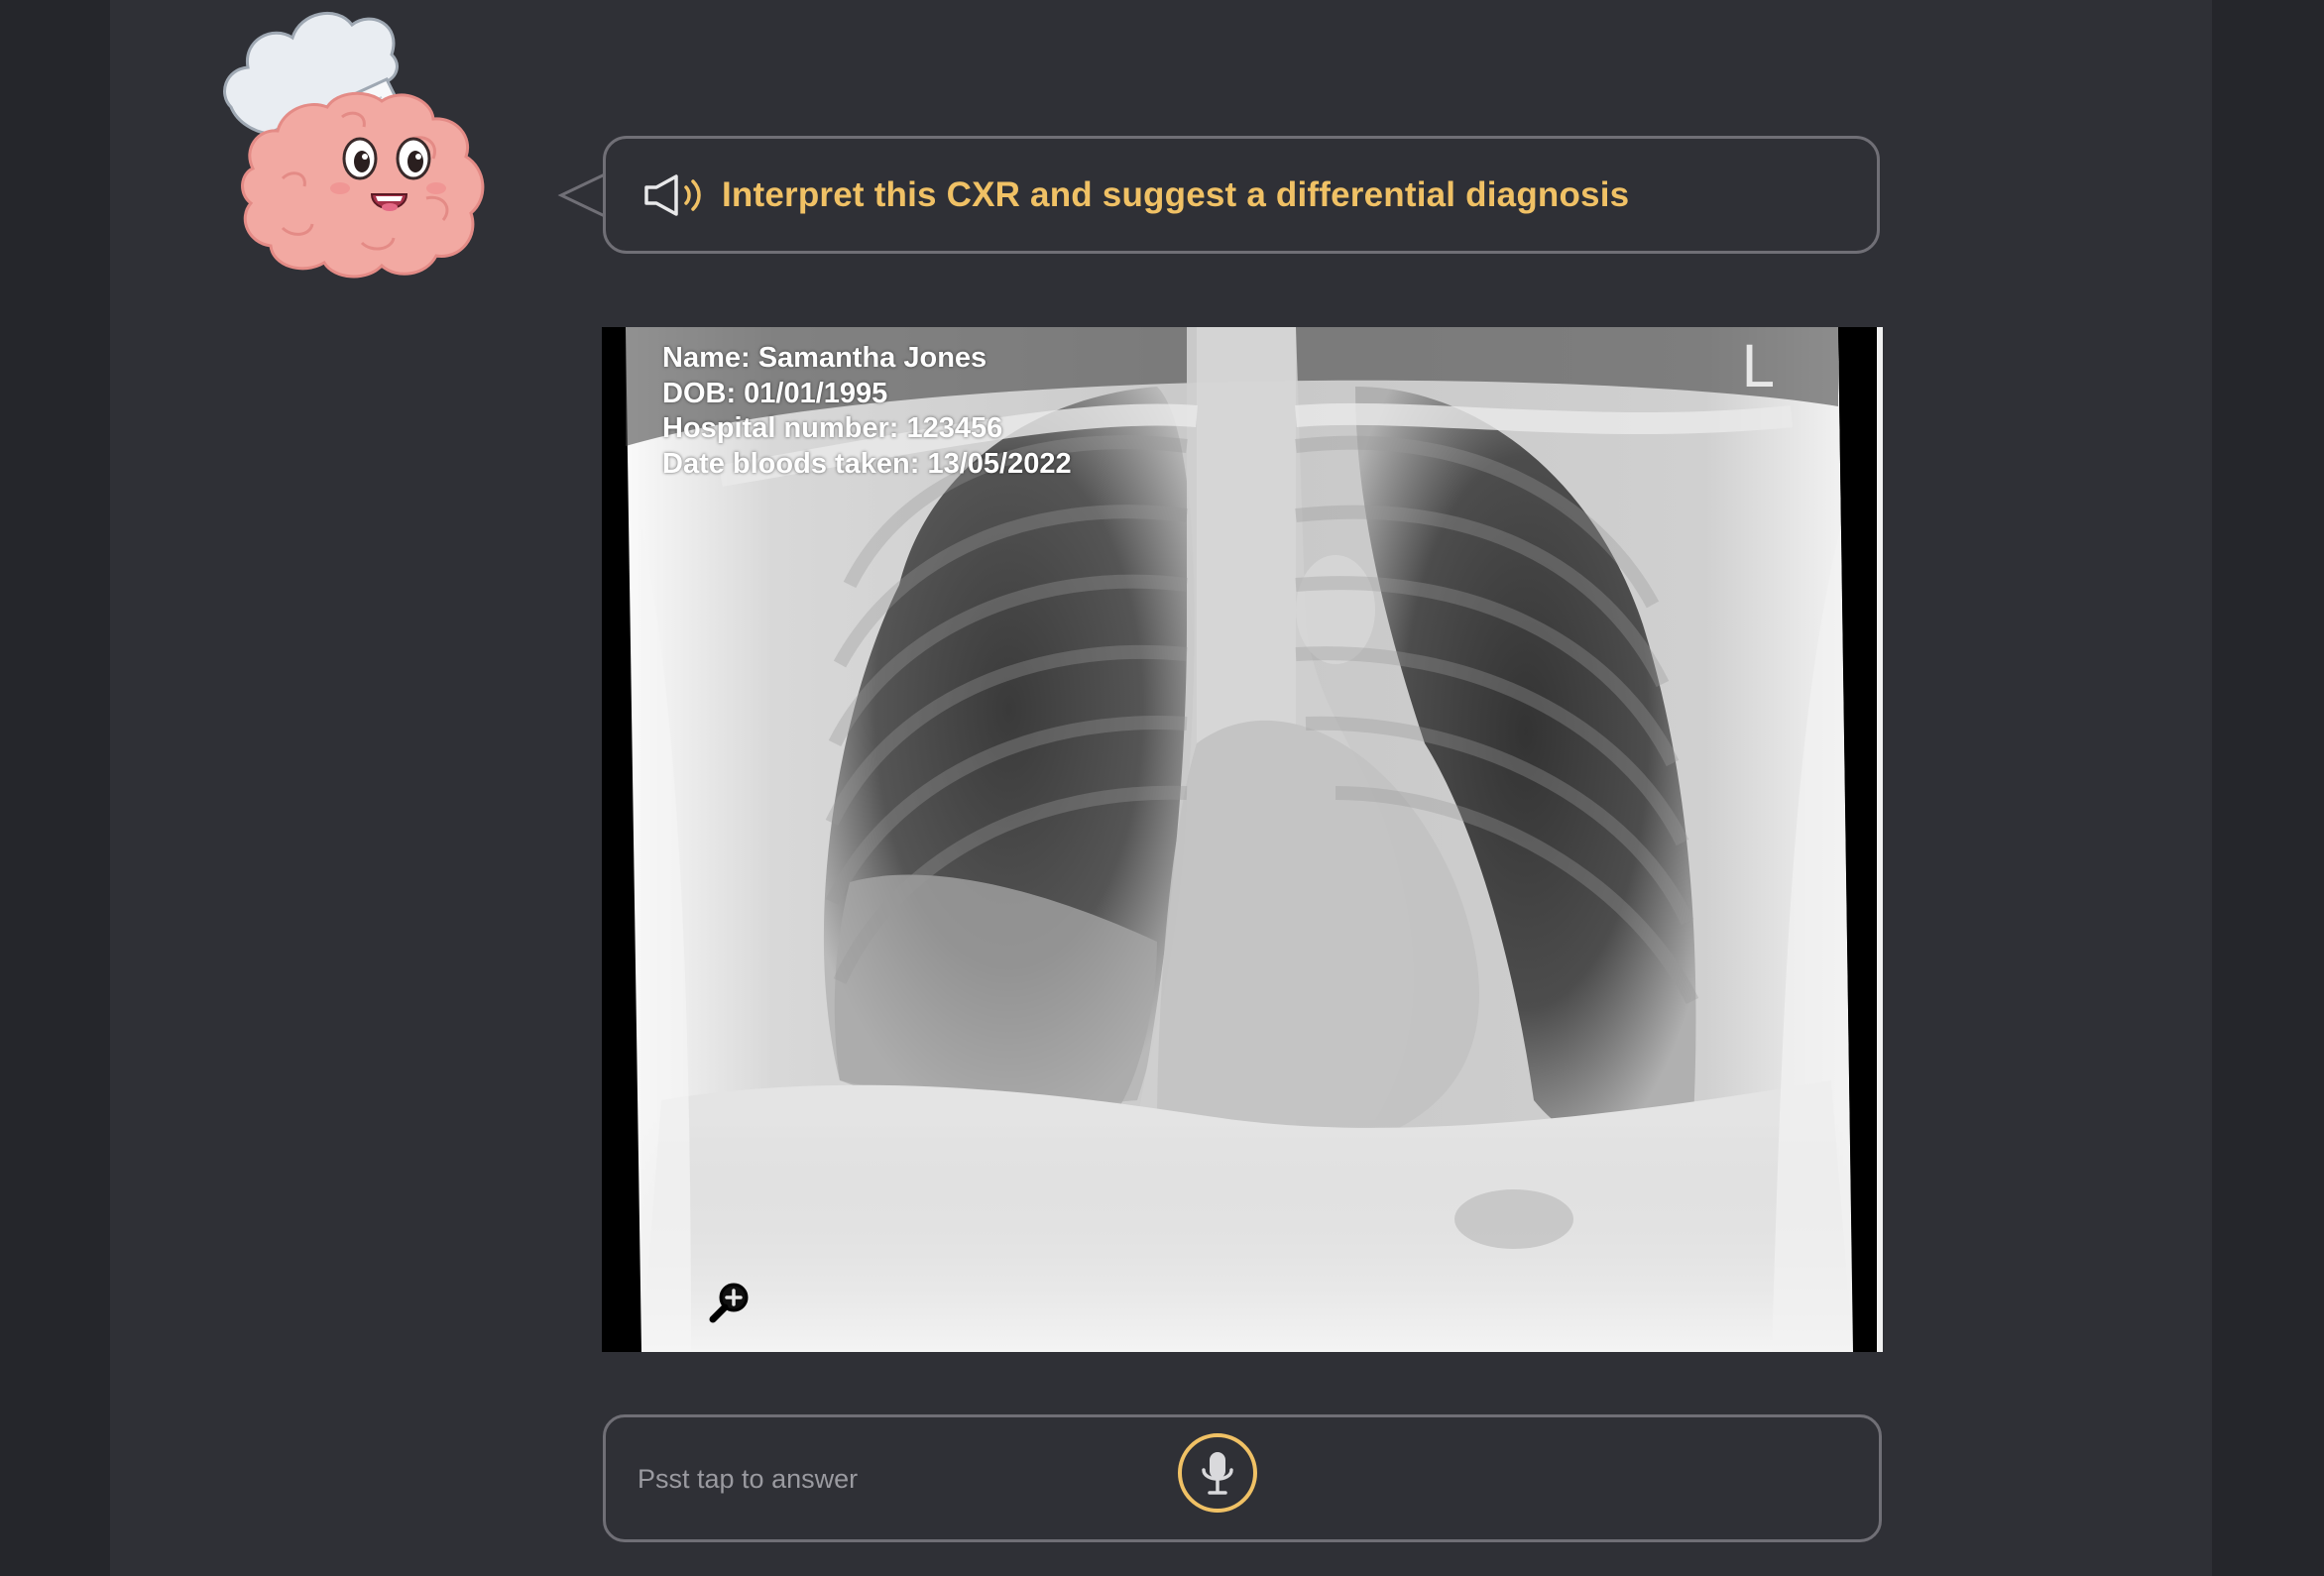 The width and height of the screenshot is (2324, 1576). What do you see at coordinates (867, 463) in the screenshot?
I see `date-bloods-taken: Date bloods taken: 13/05/2022` at bounding box center [867, 463].